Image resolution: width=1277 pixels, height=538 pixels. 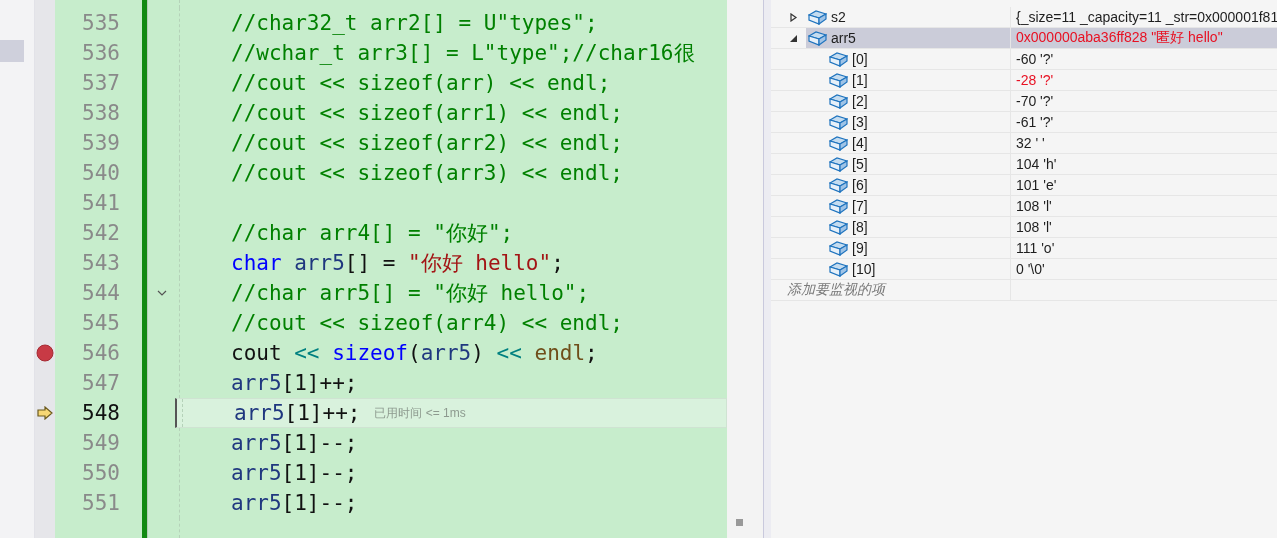 What do you see at coordinates (918, 227) in the screenshot?
I see `watch-name-cell: [8]` at bounding box center [918, 227].